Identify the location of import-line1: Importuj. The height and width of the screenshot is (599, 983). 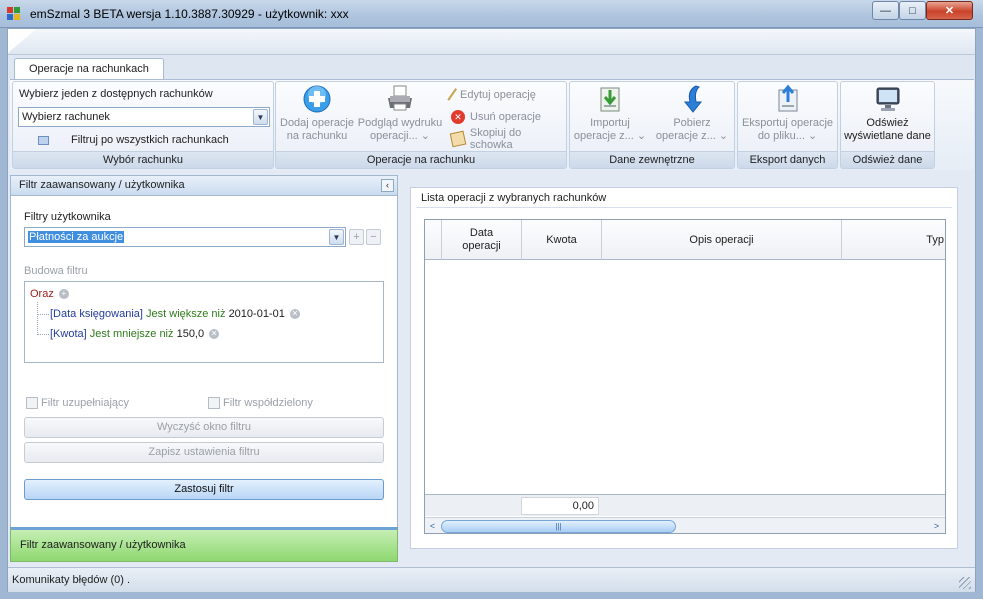
(610, 123).